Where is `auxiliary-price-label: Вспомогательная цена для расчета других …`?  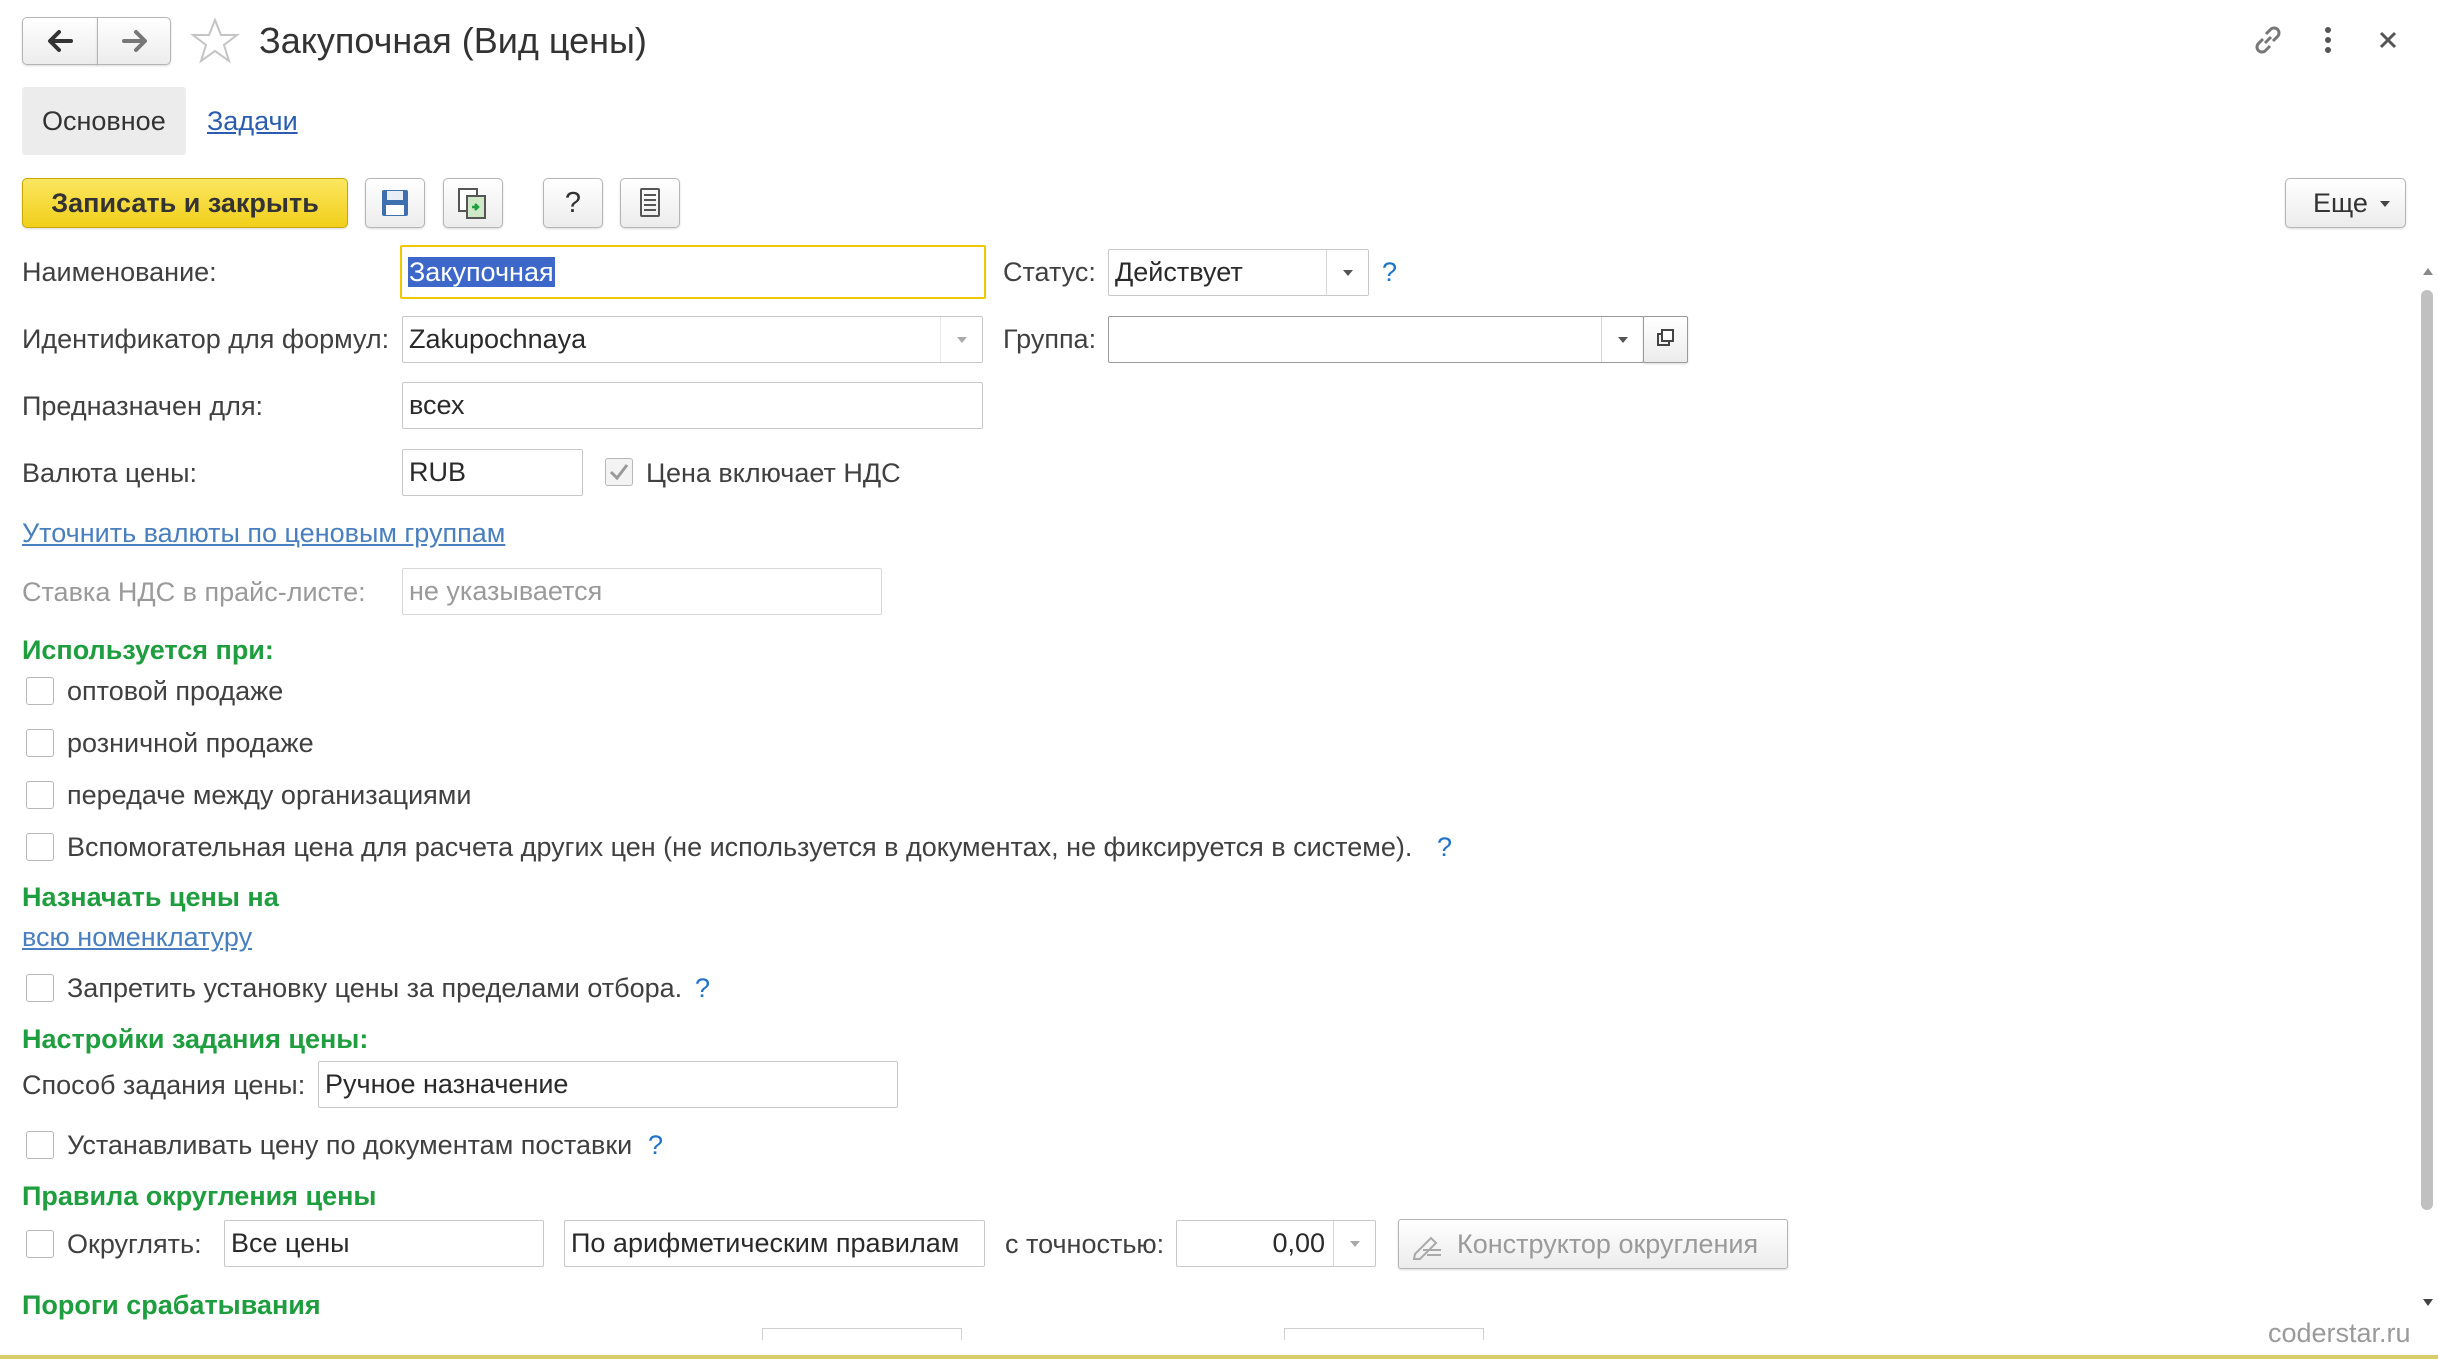
auxiliary-price-label: Вспомогательная цена для расчета других … is located at coordinates (740, 847).